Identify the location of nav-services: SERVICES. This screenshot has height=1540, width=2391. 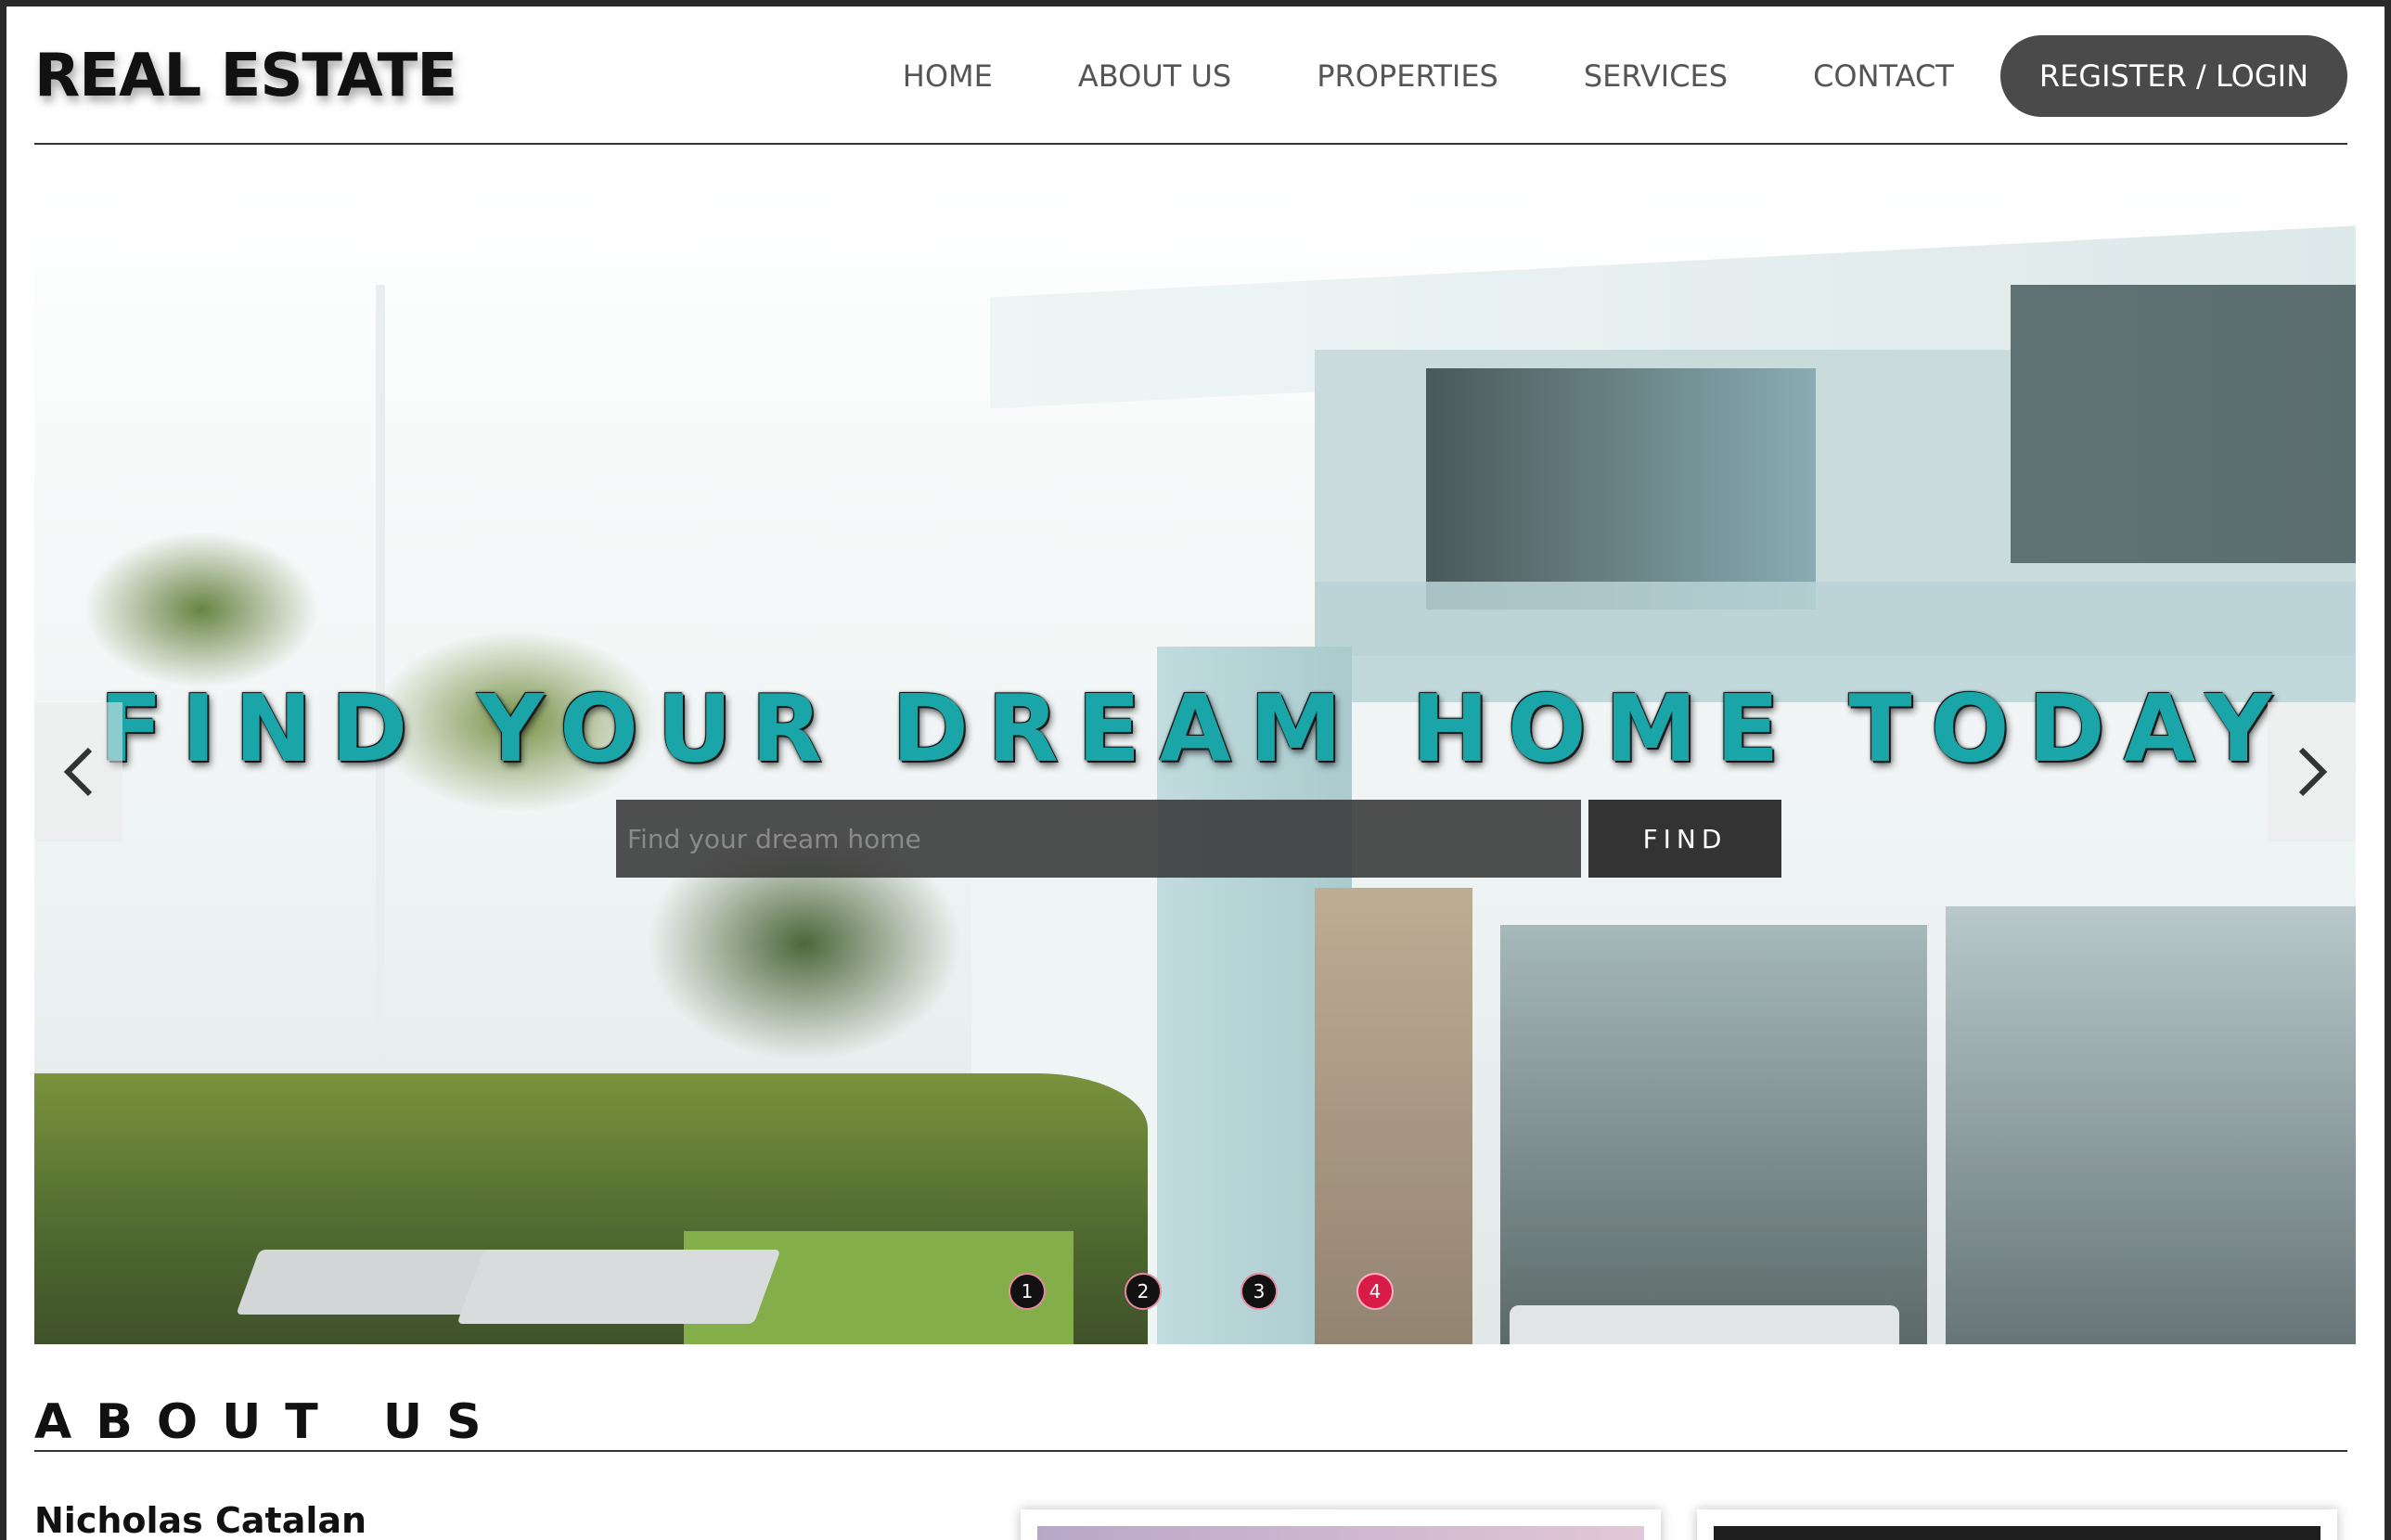
(1656, 76).